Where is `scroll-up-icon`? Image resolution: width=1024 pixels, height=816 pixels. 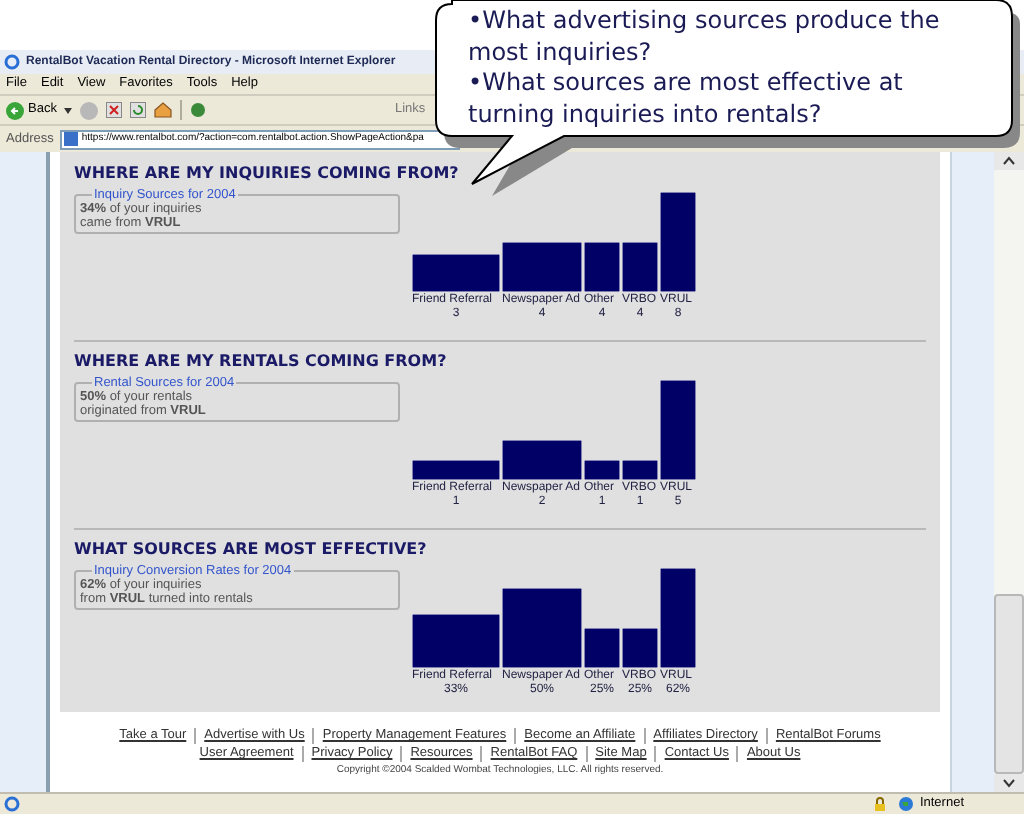
scroll-up-icon is located at coordinates (1009, 161).